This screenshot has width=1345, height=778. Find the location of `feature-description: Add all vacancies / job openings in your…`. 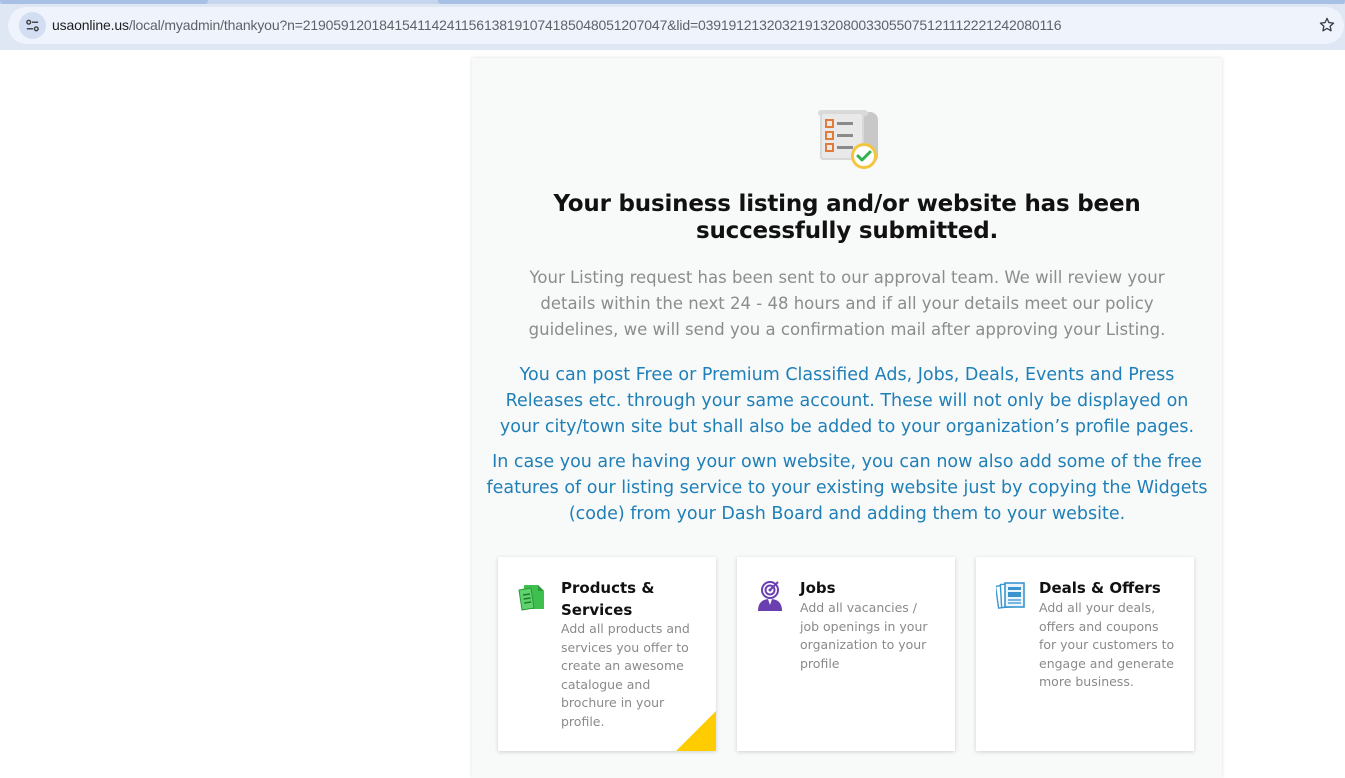

feature-description: Add all vacancies / job openings in your… is located at coordinates (864, 635).